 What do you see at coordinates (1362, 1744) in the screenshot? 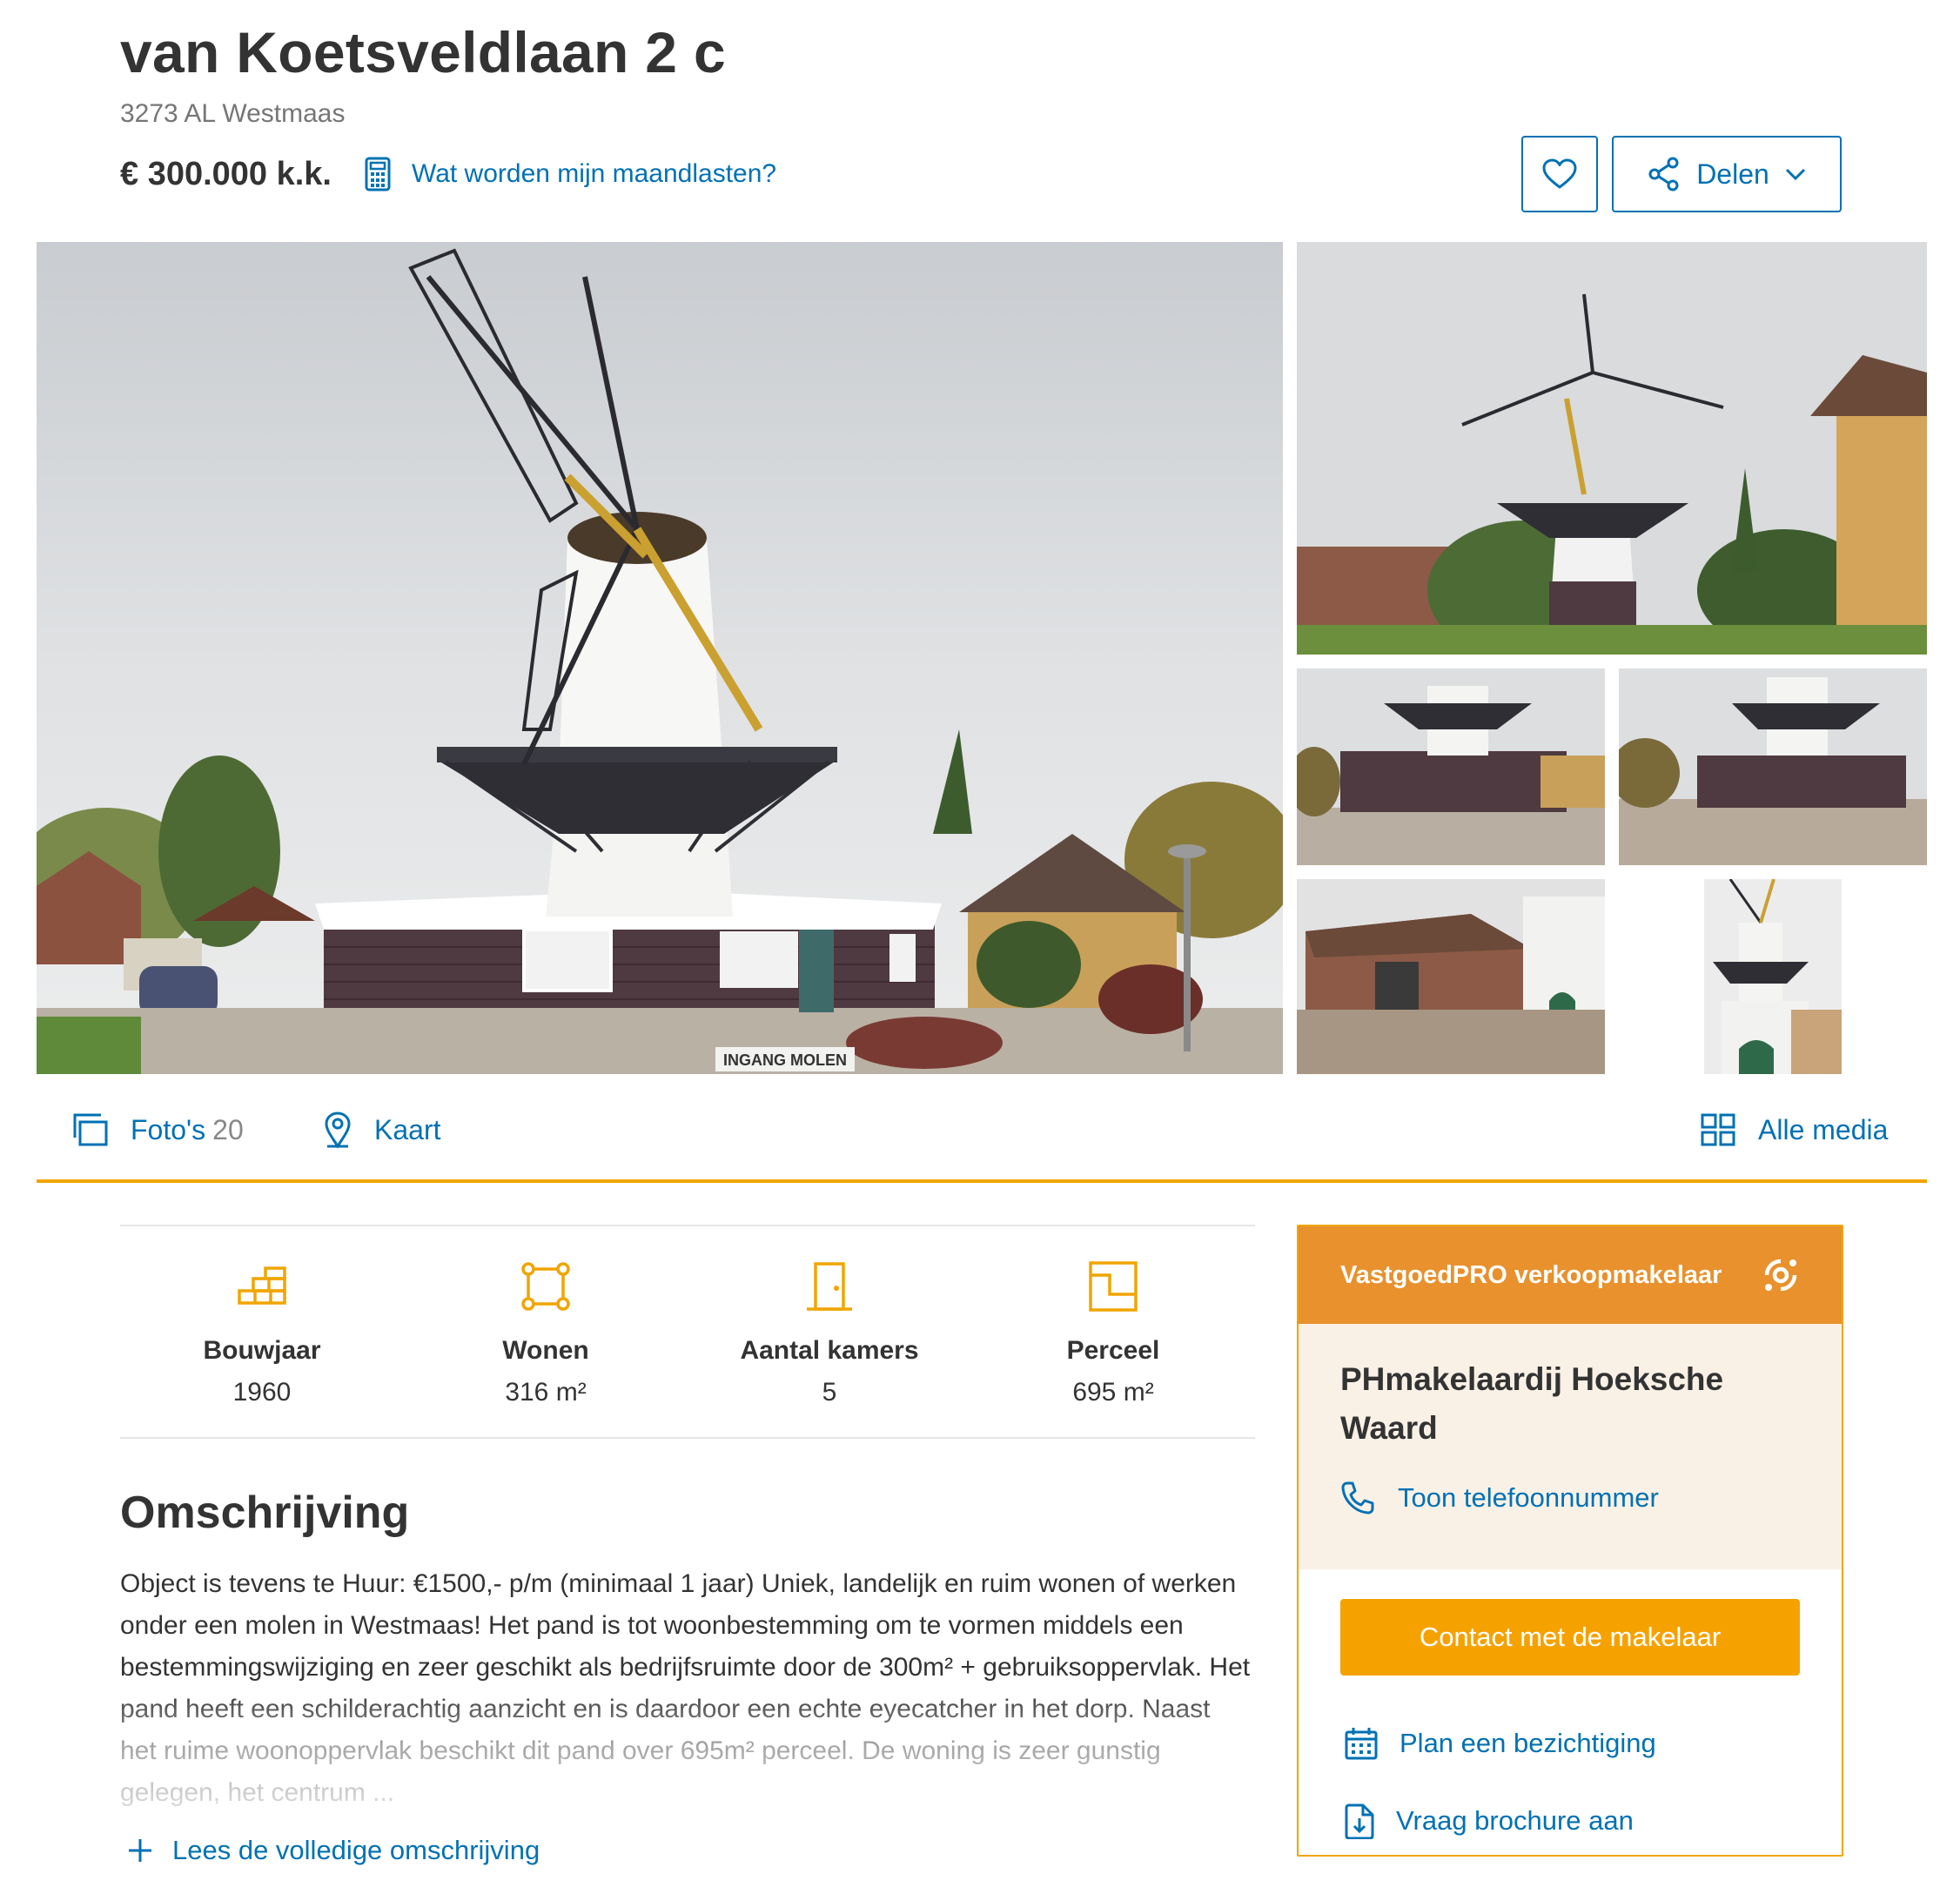
I see `calendar-icon` at bounding box center [1362, 1744].